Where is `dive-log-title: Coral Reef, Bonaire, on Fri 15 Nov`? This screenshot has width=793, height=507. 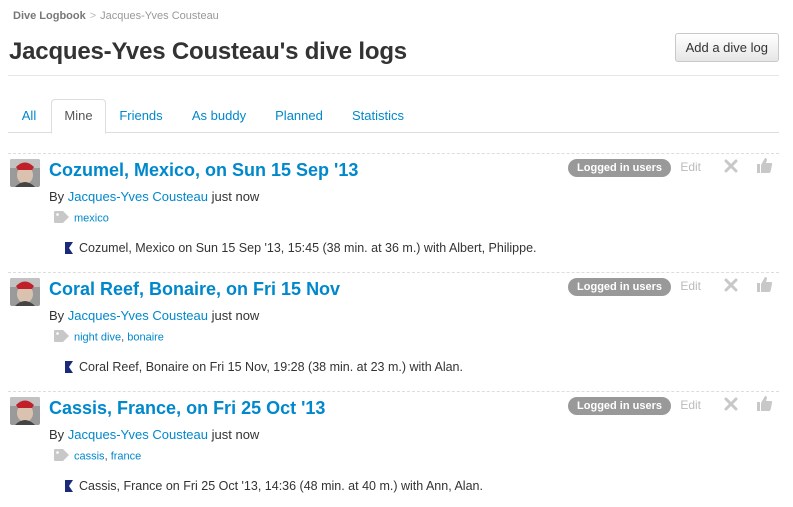 dive-log-title: Coral Reef, Bonaire, on Fri 15 Nov is located at coordinates (194, 289).